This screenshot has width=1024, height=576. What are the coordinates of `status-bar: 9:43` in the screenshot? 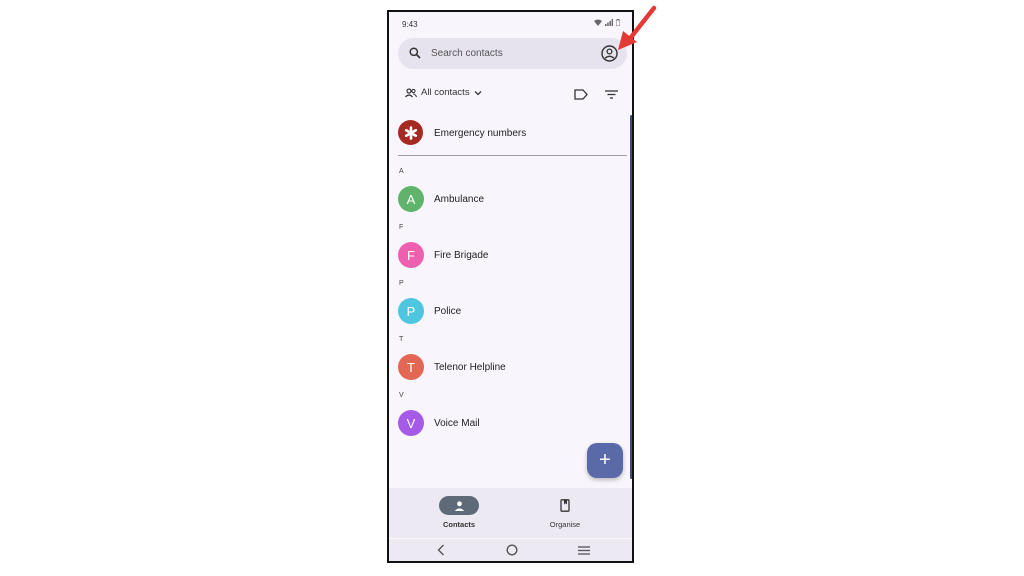 It's located at (510, 23).